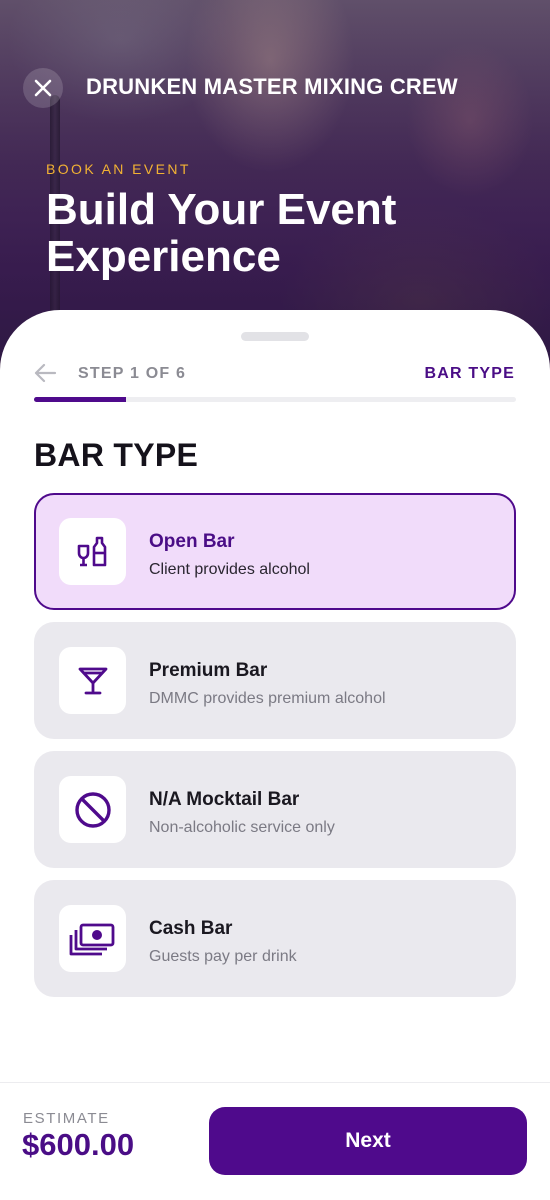 This screenshot has width=550, height=1200. I want to click on section-title: BAR TYPE, so click(116, 455).